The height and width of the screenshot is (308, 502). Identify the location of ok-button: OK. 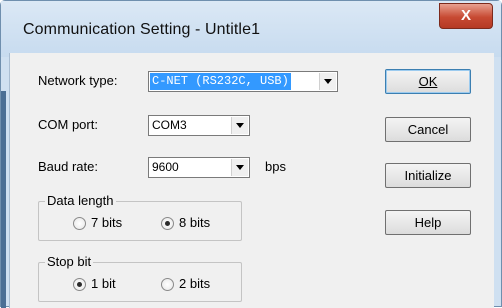
(428, 81).